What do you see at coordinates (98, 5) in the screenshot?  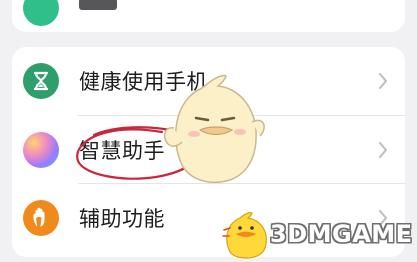 I see `top-item-label-cropped` at bounding box center [98, 5].